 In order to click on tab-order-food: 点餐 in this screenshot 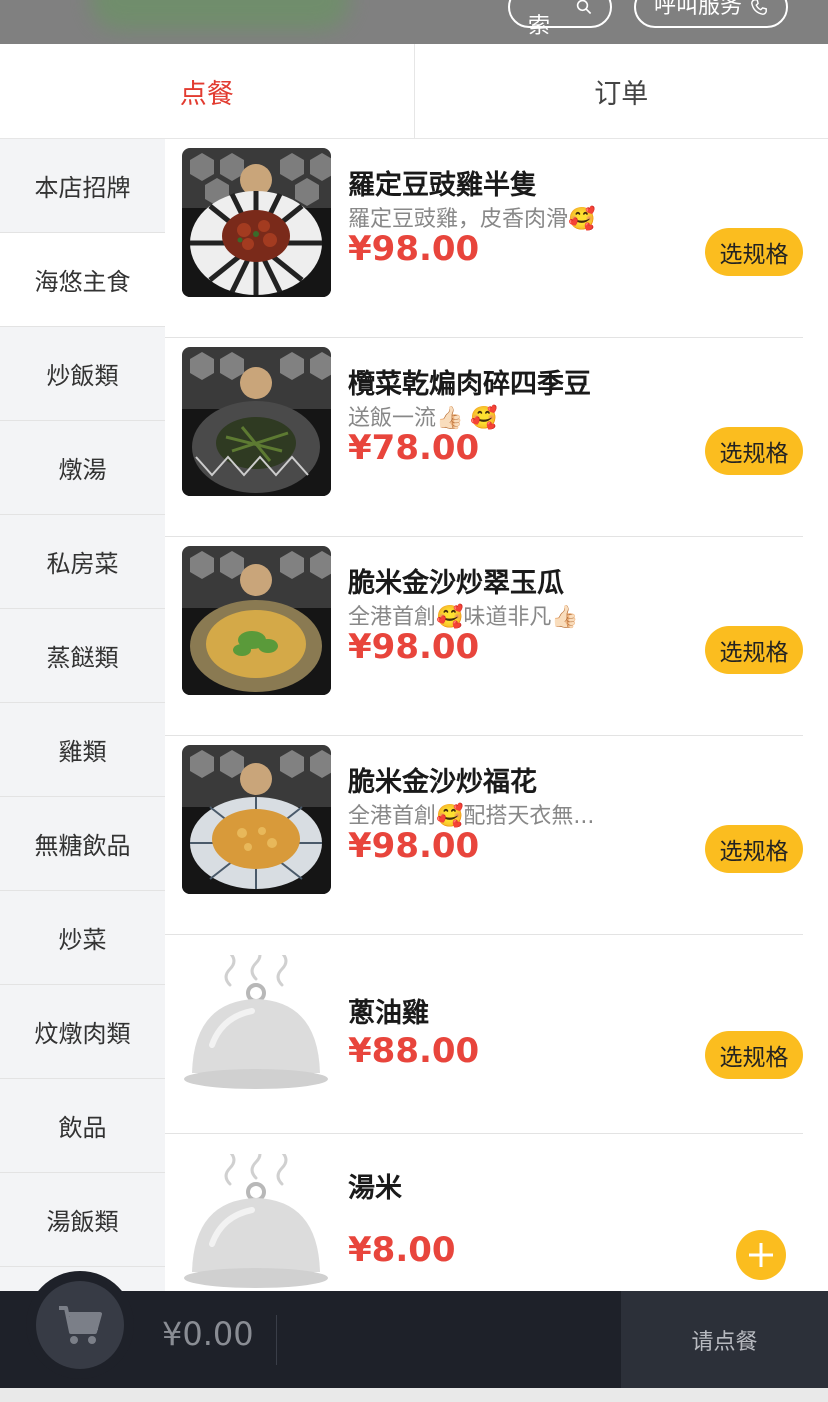, I will do `click(207, 91)`.